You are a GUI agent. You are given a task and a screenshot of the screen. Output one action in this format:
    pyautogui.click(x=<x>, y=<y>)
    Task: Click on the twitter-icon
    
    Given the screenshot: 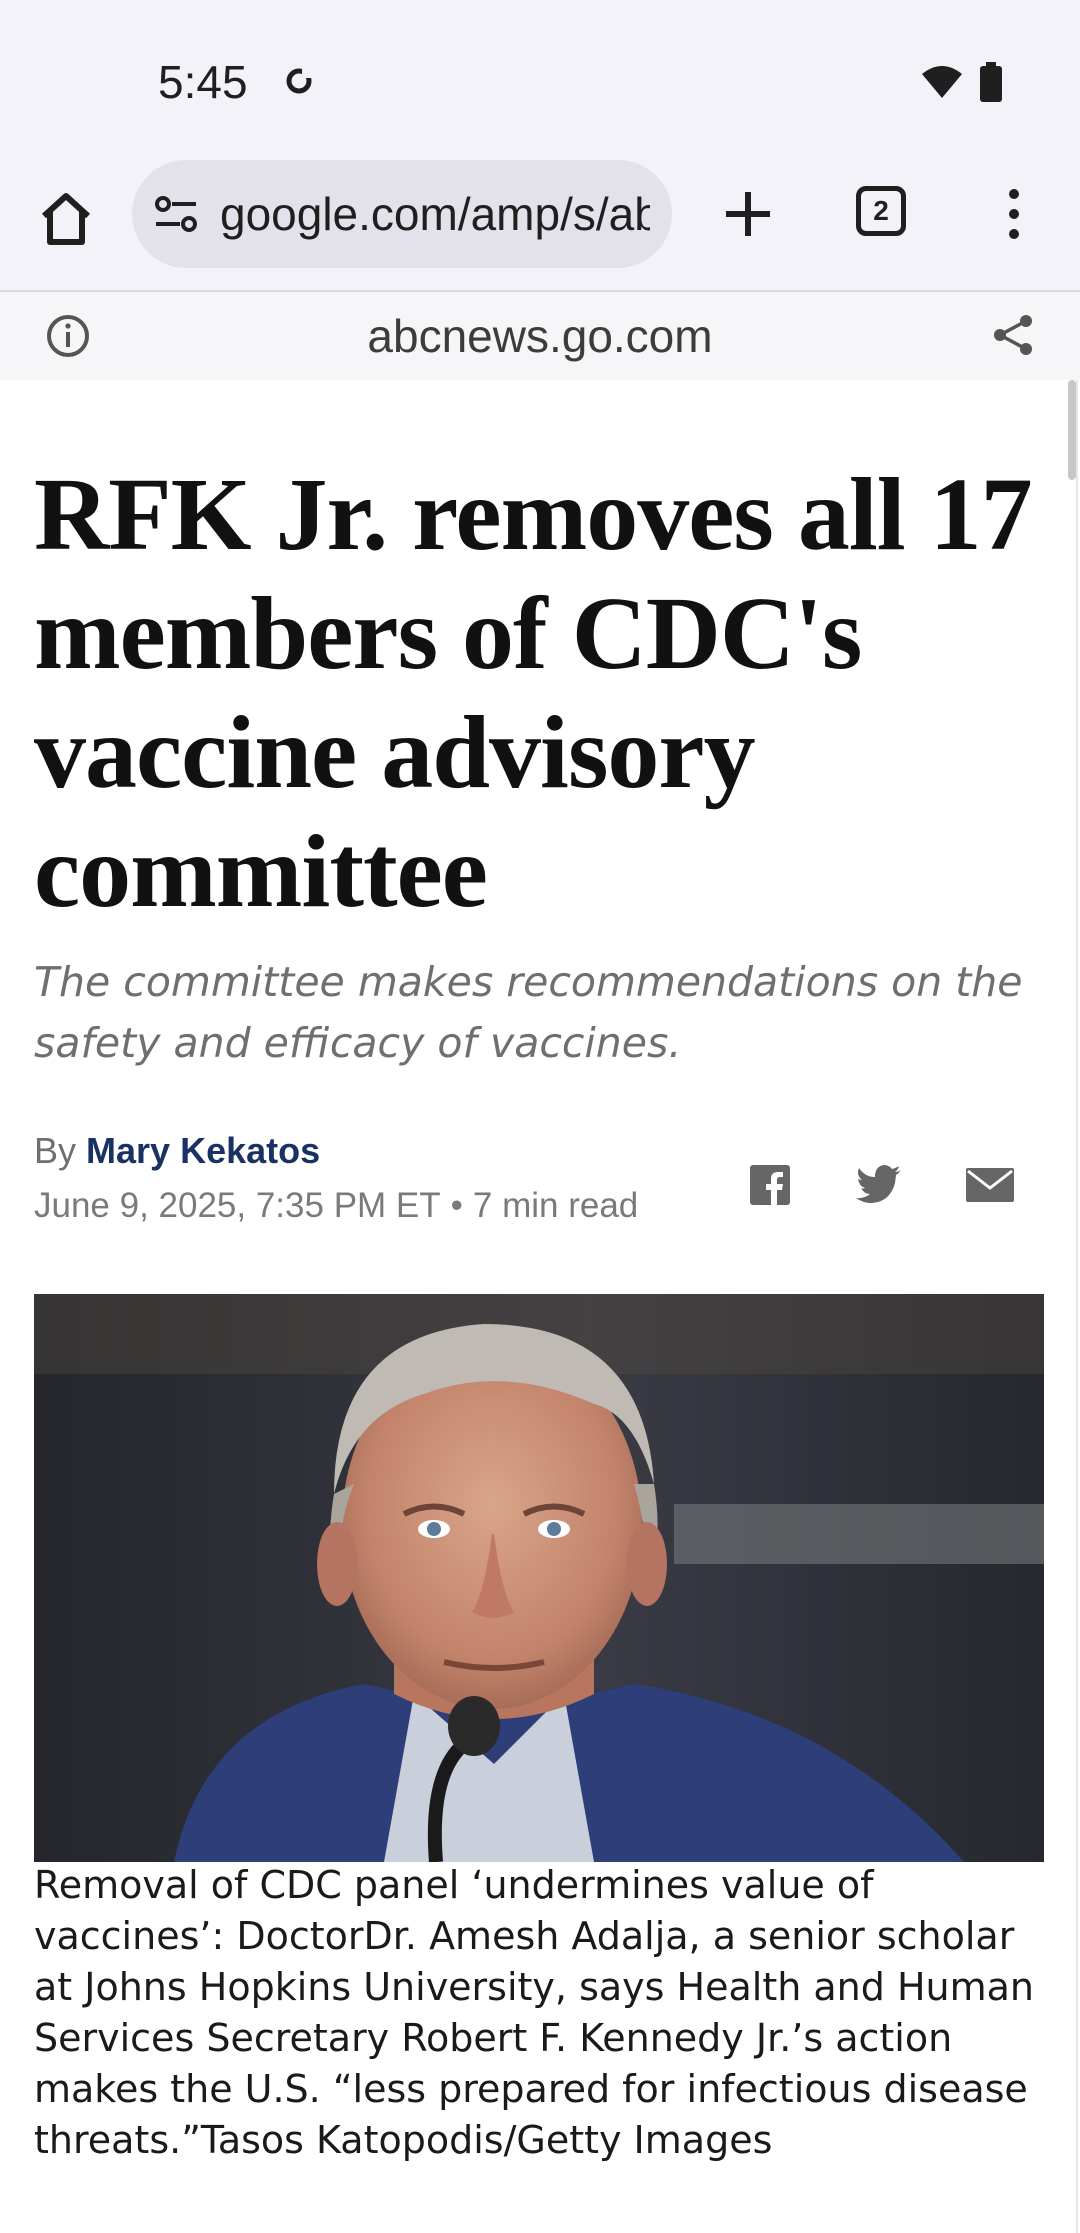 What is the action you would take?
    pyautogui.click(x=879, y=1185)
    